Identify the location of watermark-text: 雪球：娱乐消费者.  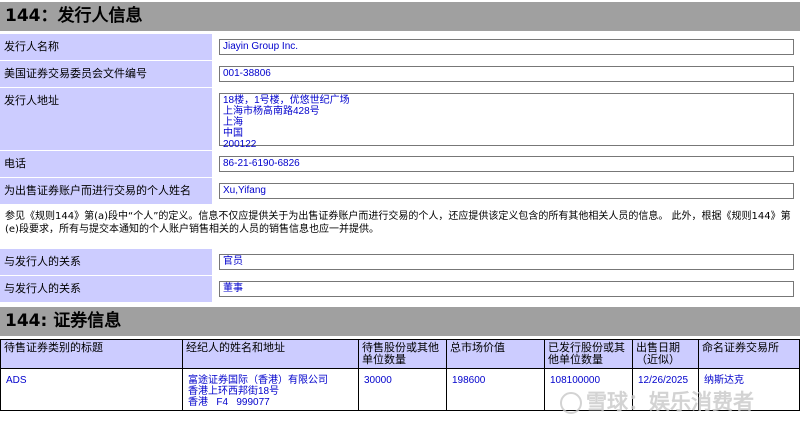
(670, 402).